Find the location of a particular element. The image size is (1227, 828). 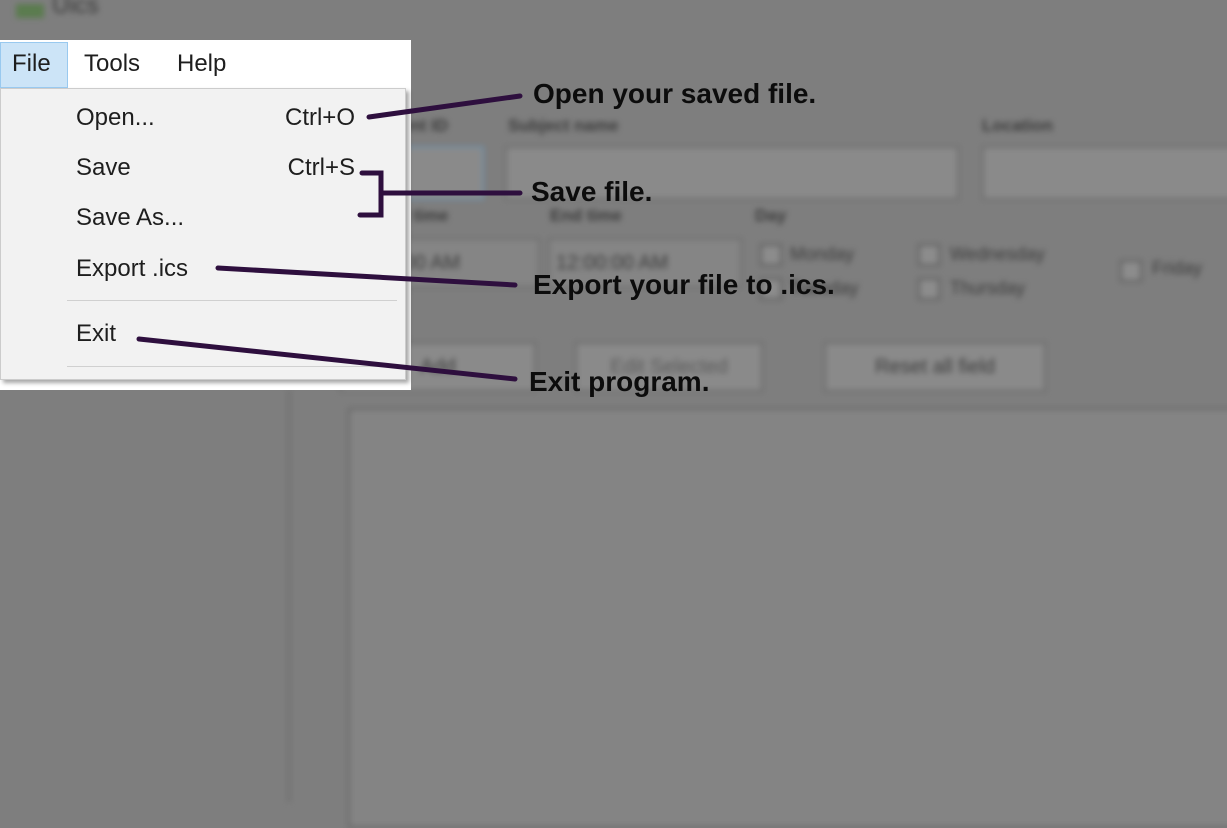

wednesday-checkbox is located at coordinates (929, 255).